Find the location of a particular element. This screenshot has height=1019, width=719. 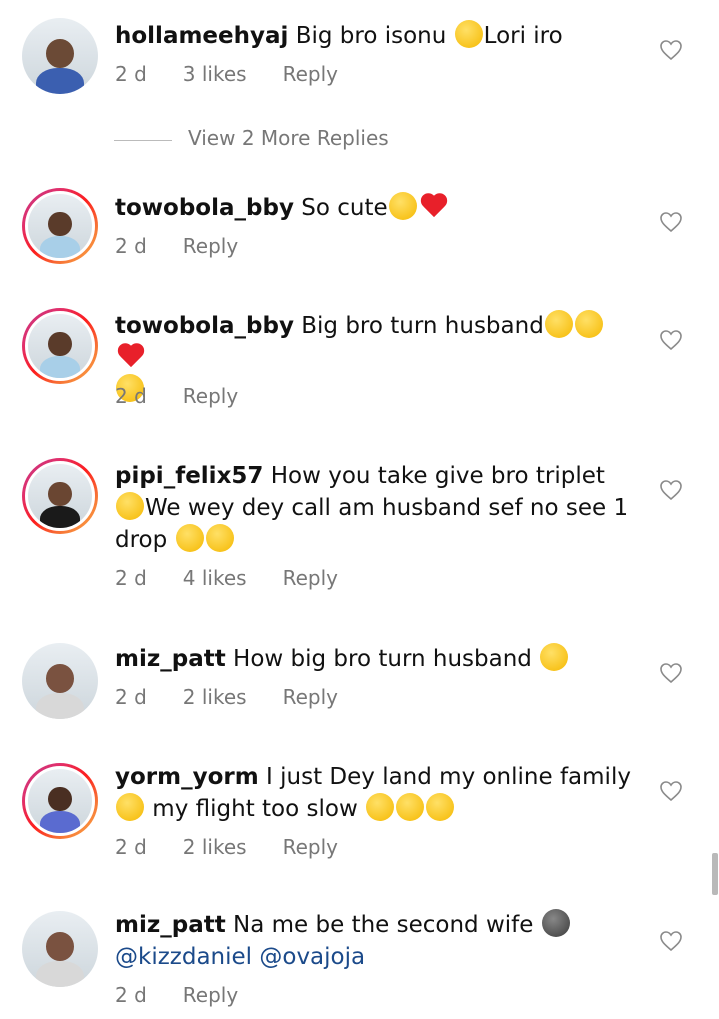

comment-body-text: So cute is located at coordinates (344, 208).